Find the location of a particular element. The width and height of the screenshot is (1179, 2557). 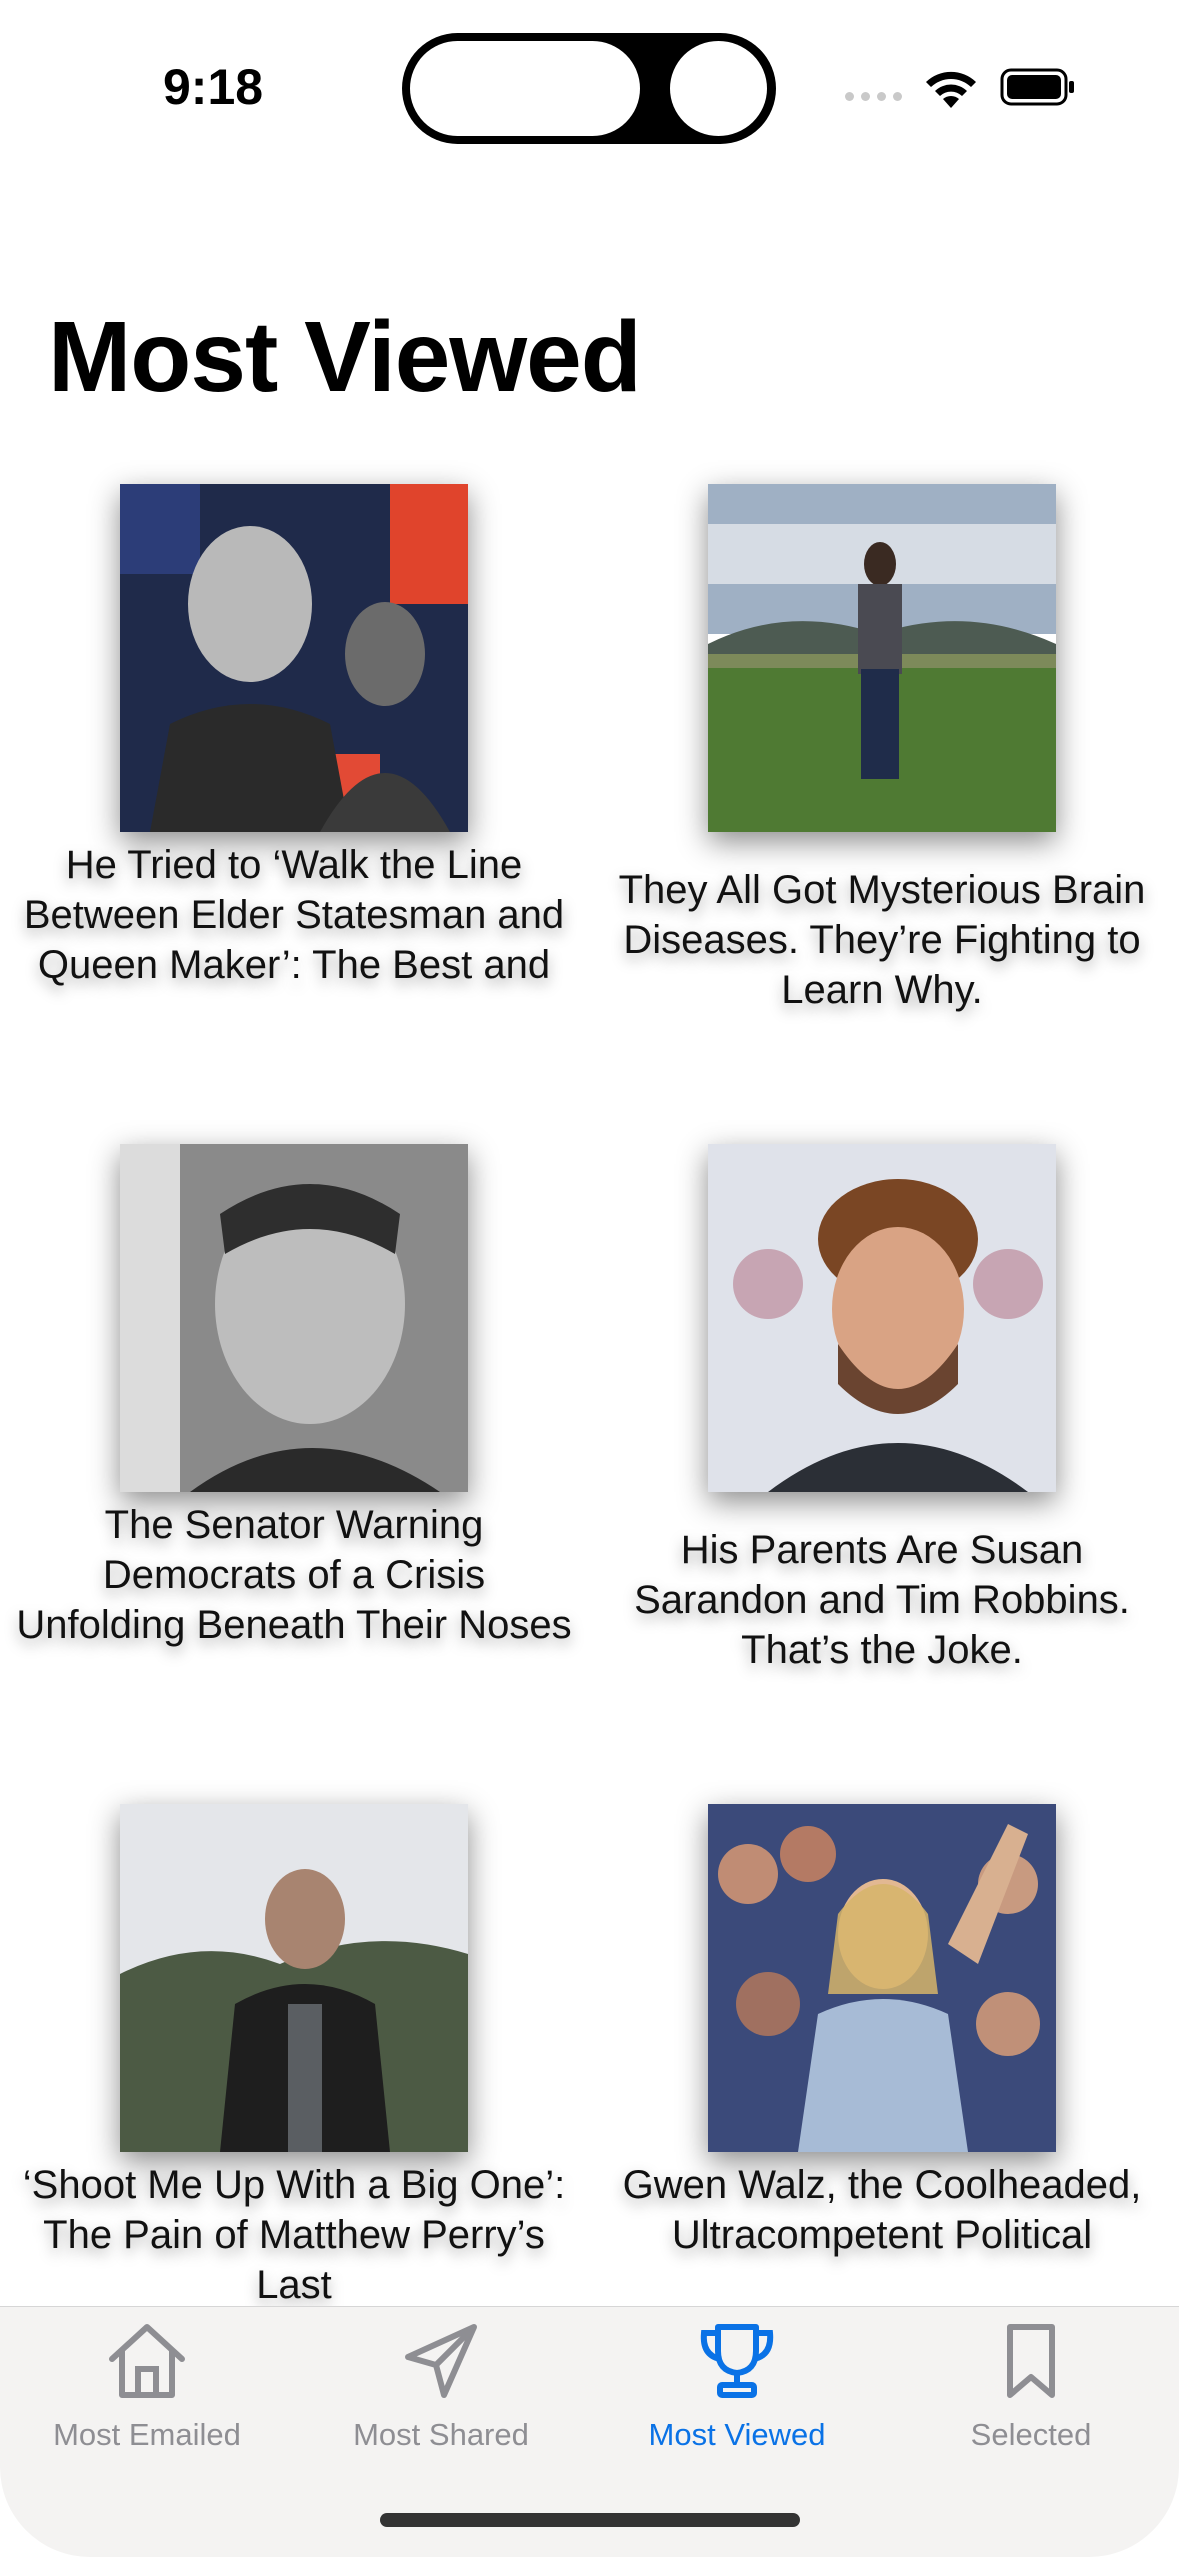

bookmark-icon is located at coordinates (1031, 2361).